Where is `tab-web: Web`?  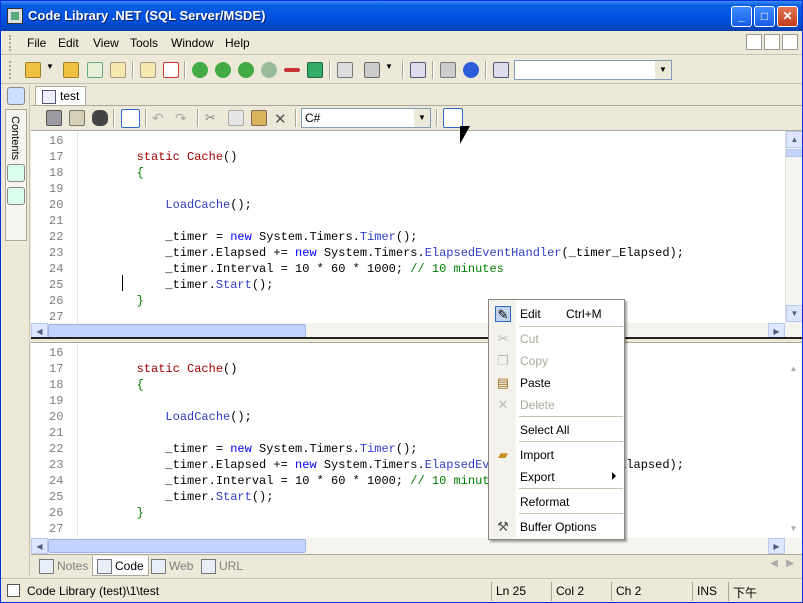 tab-web: Web is located at coordinates (172, 566).